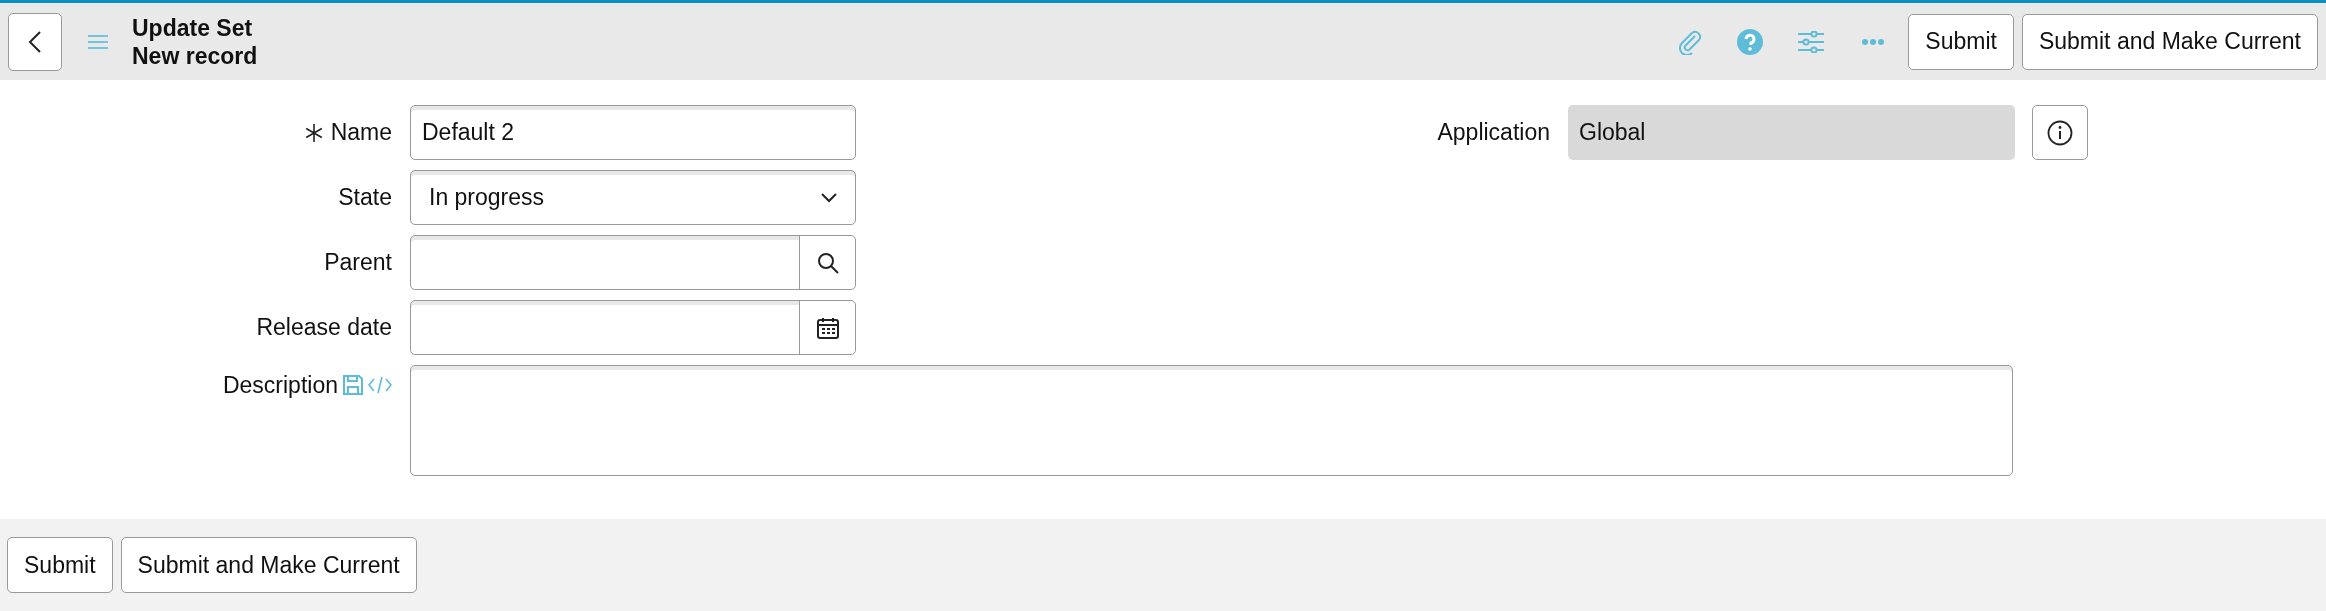  I want to click on info-button, so click(2060, 132).